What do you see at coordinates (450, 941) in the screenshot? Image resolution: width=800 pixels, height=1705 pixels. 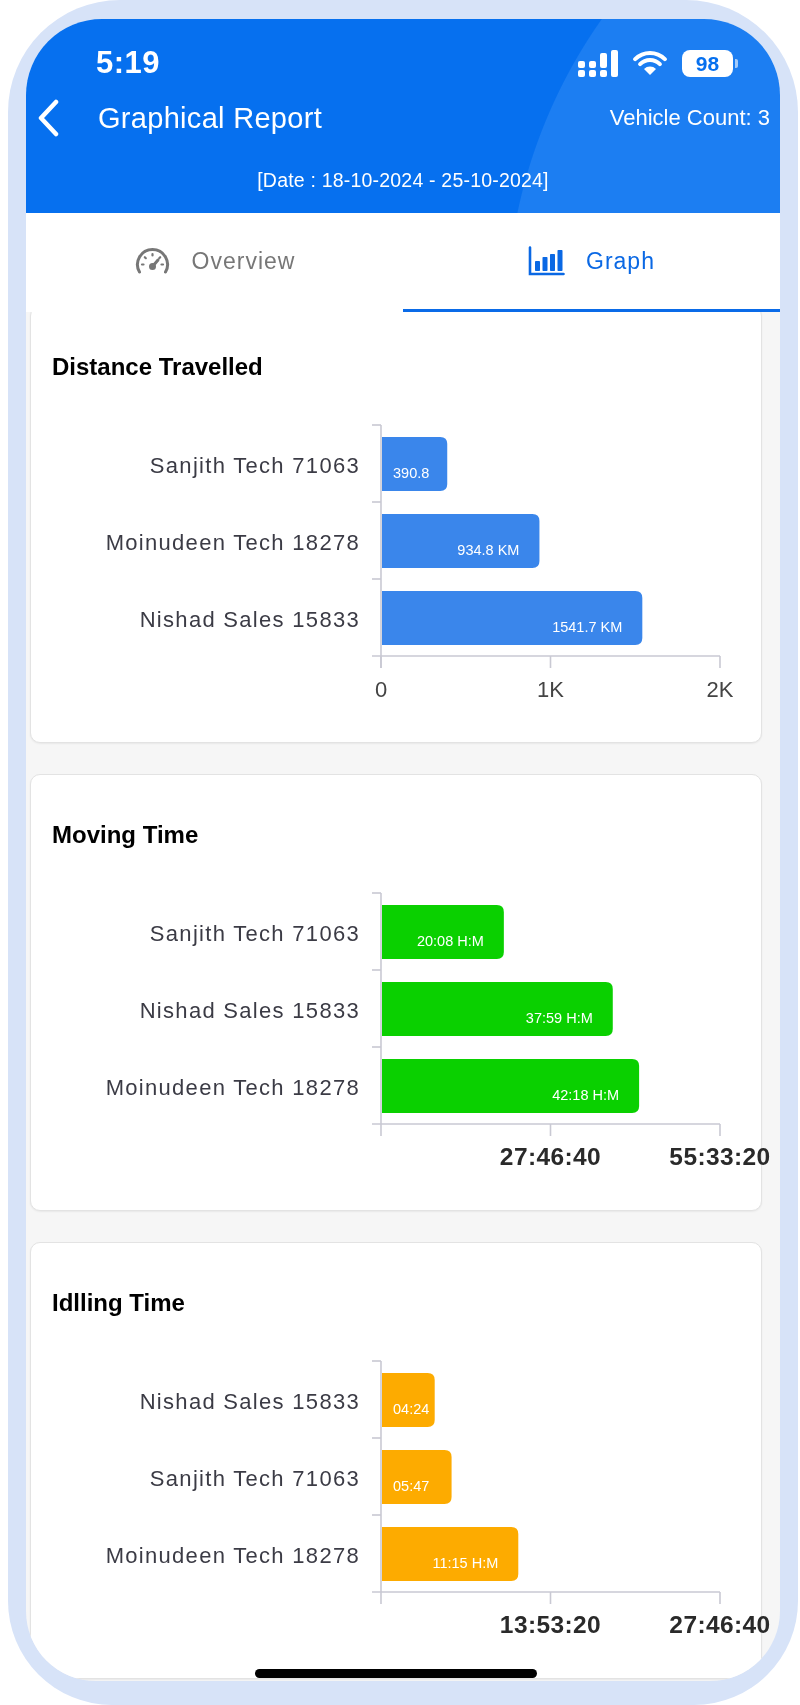 I see `bar-value-label: 20:08 H:M` at bounding box center [450, 941].